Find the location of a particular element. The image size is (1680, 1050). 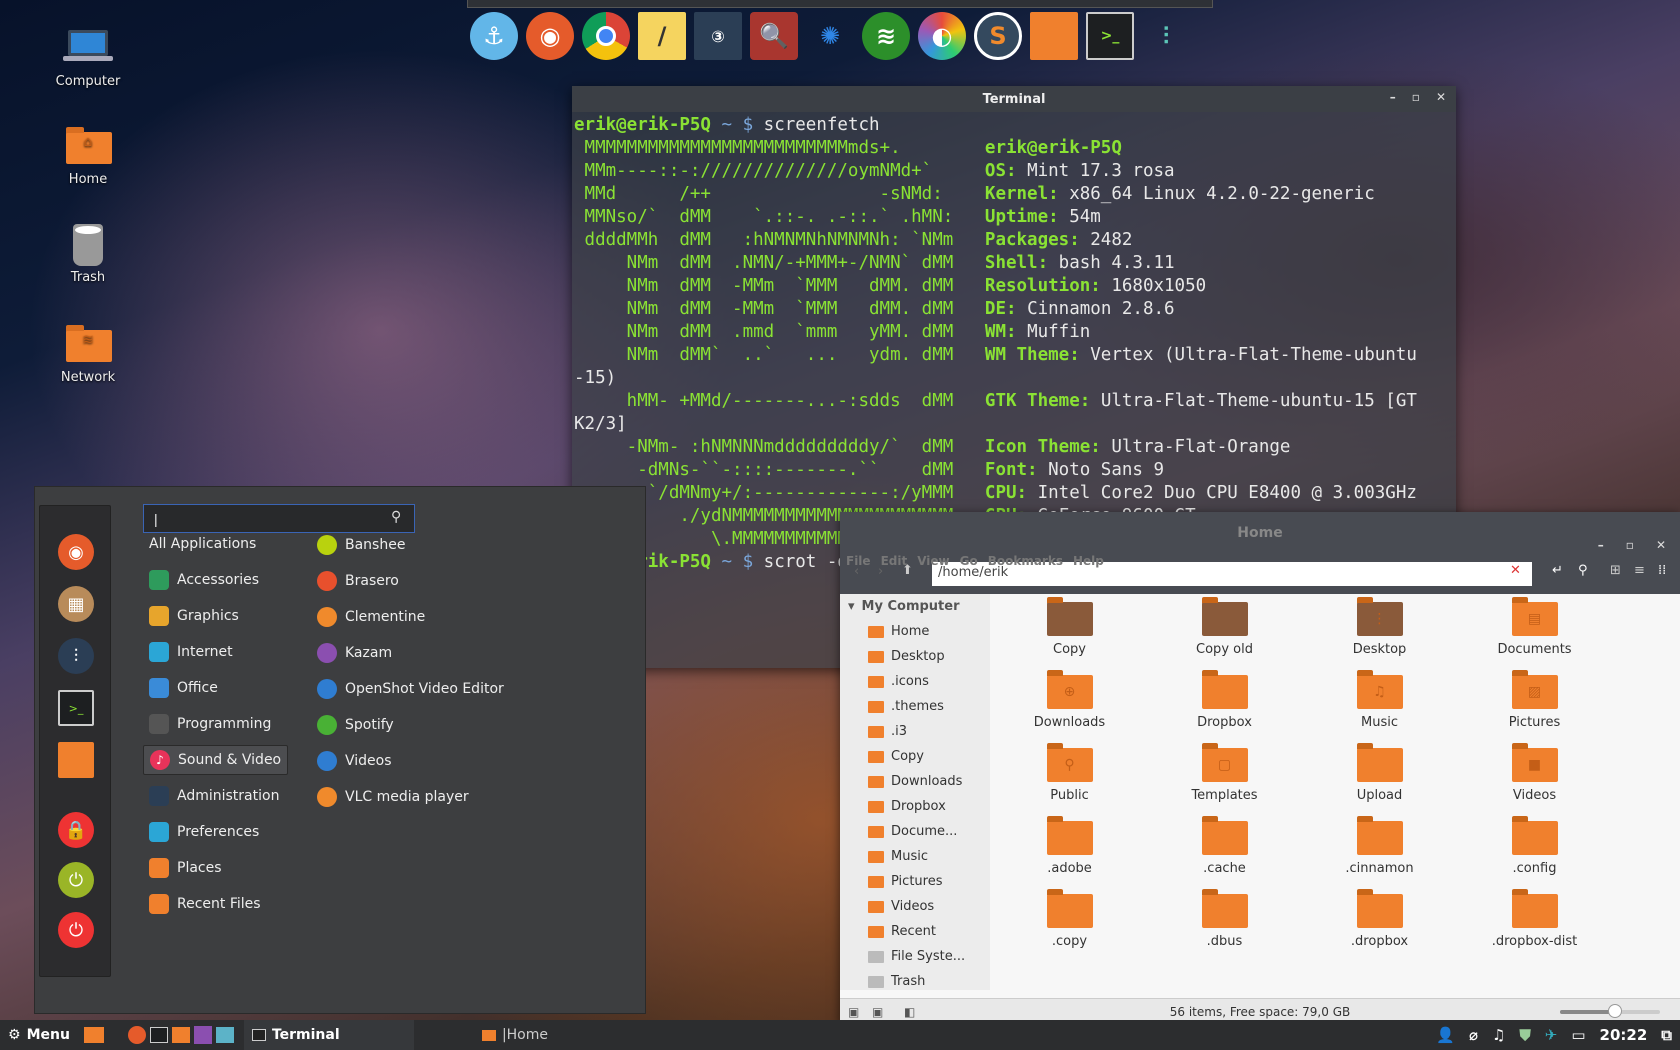

show-desktop-icon is located at coordinates (93, 1035).